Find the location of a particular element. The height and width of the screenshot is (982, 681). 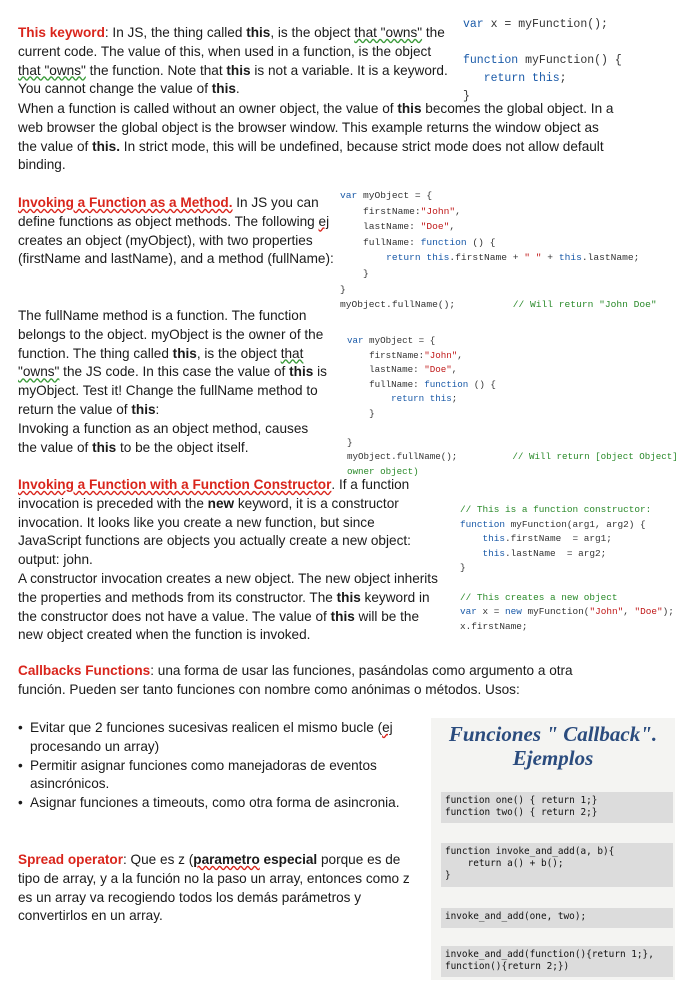

section-title-callbacks: Callbacks Functions is located at coordinates (84, 670).